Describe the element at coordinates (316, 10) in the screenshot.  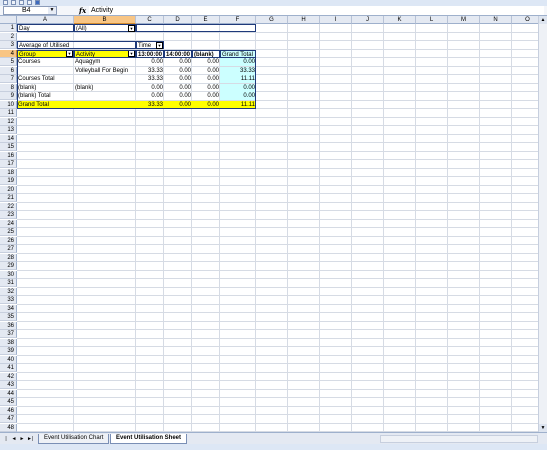
I see `formula-input: Activity` at that location.